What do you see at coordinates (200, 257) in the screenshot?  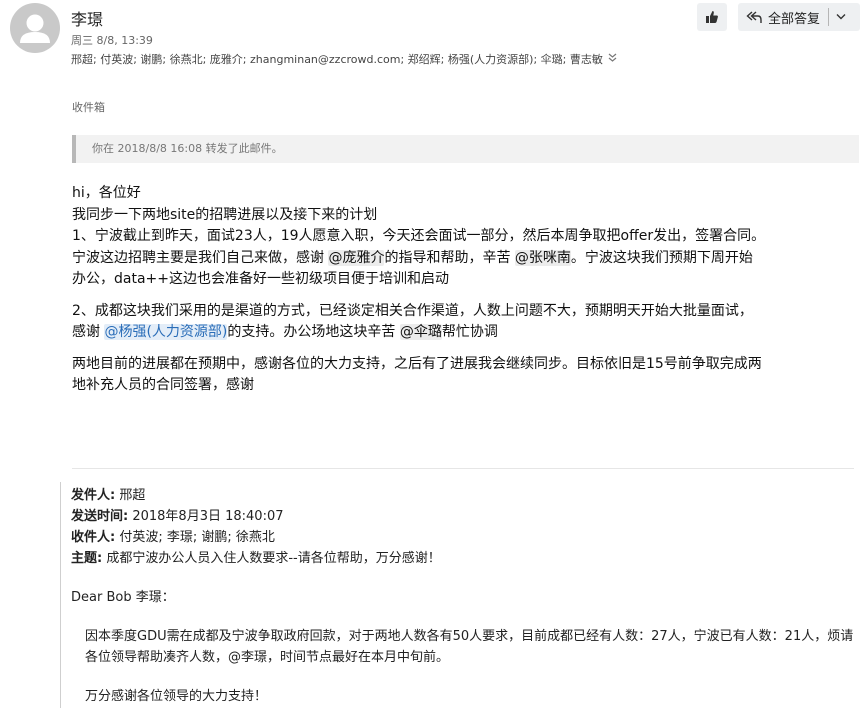 I see `text-segment: 宁波这边招聘主要是我们自己来做，感谢` at bounding box center [200, 257].